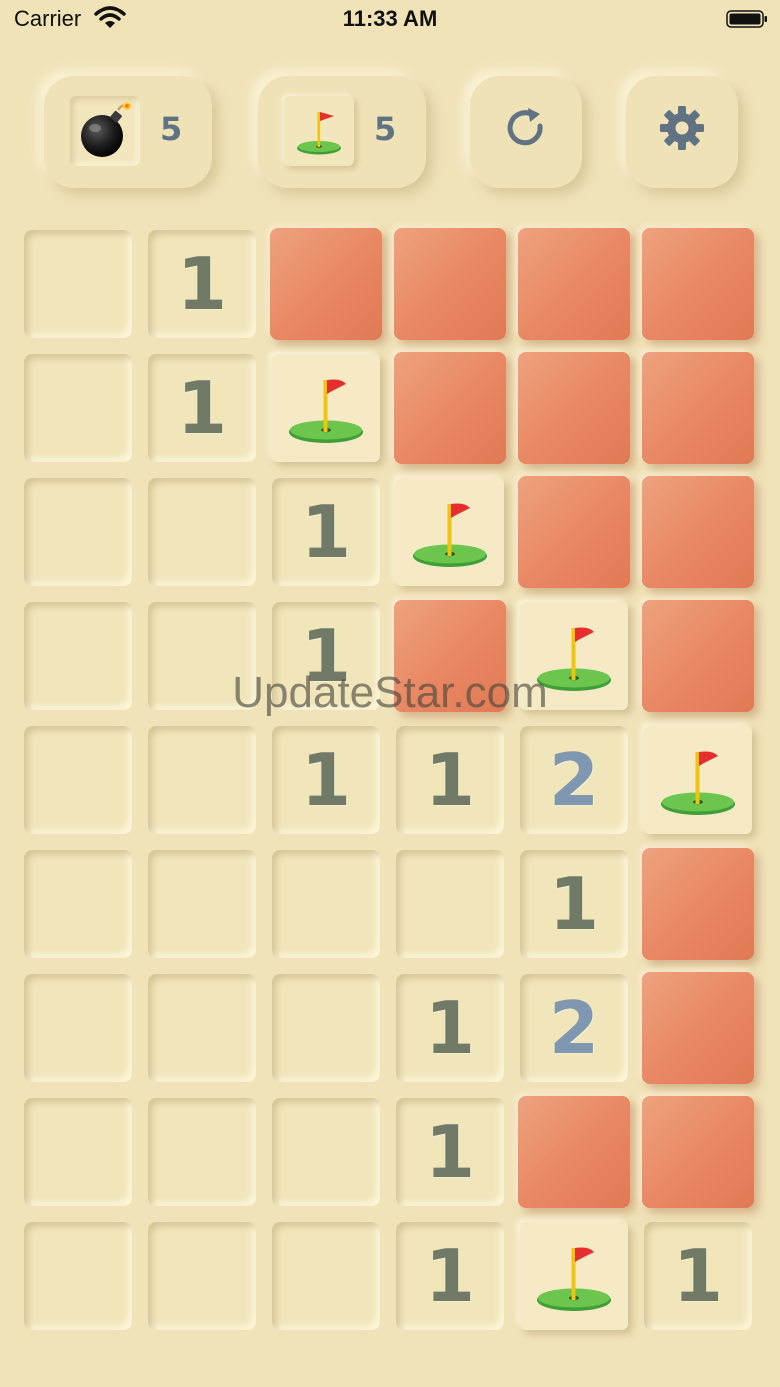  Describe the element at coordinates (746, 19) in the screenshot. I see `battery-icon` at that location.